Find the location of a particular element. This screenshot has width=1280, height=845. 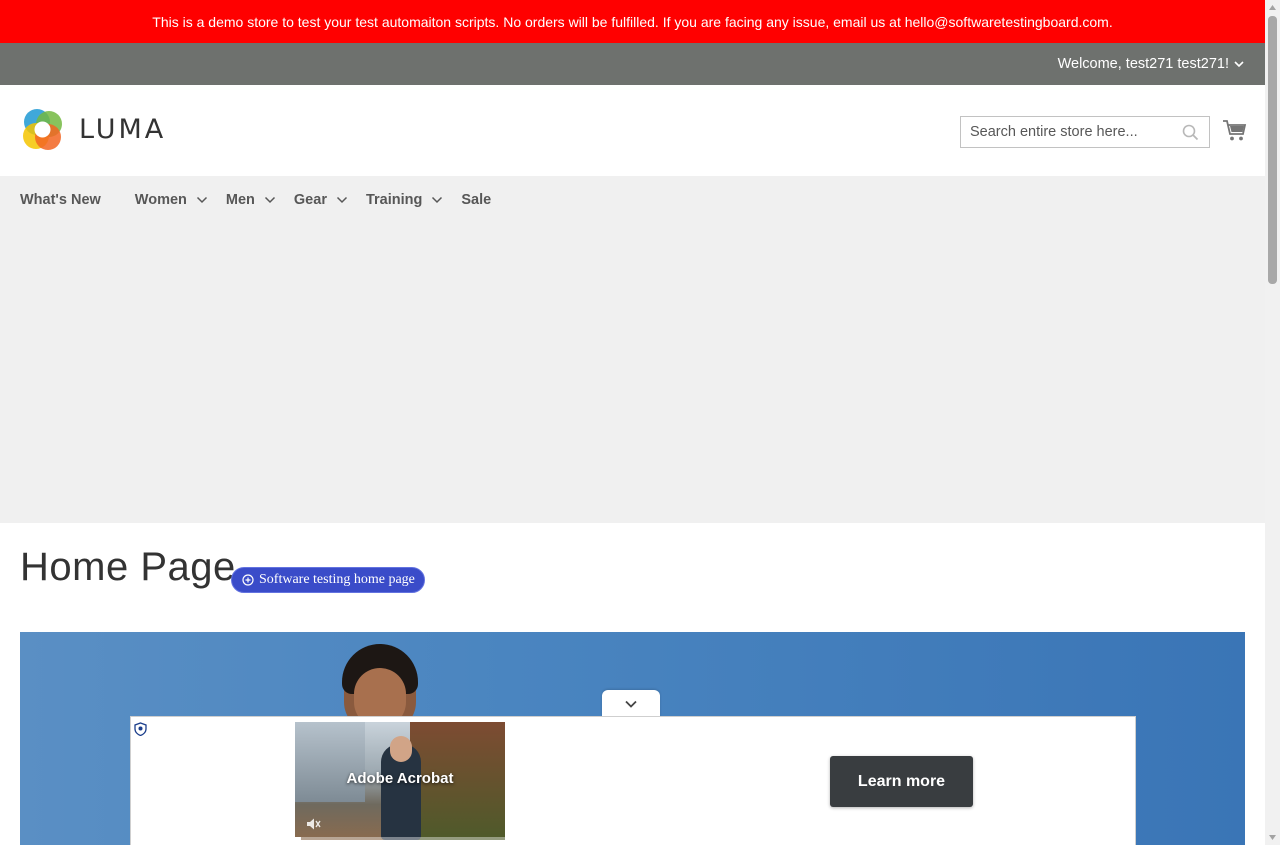

ad-video: Adobe Acrobat is located at coordinates (400, 781).